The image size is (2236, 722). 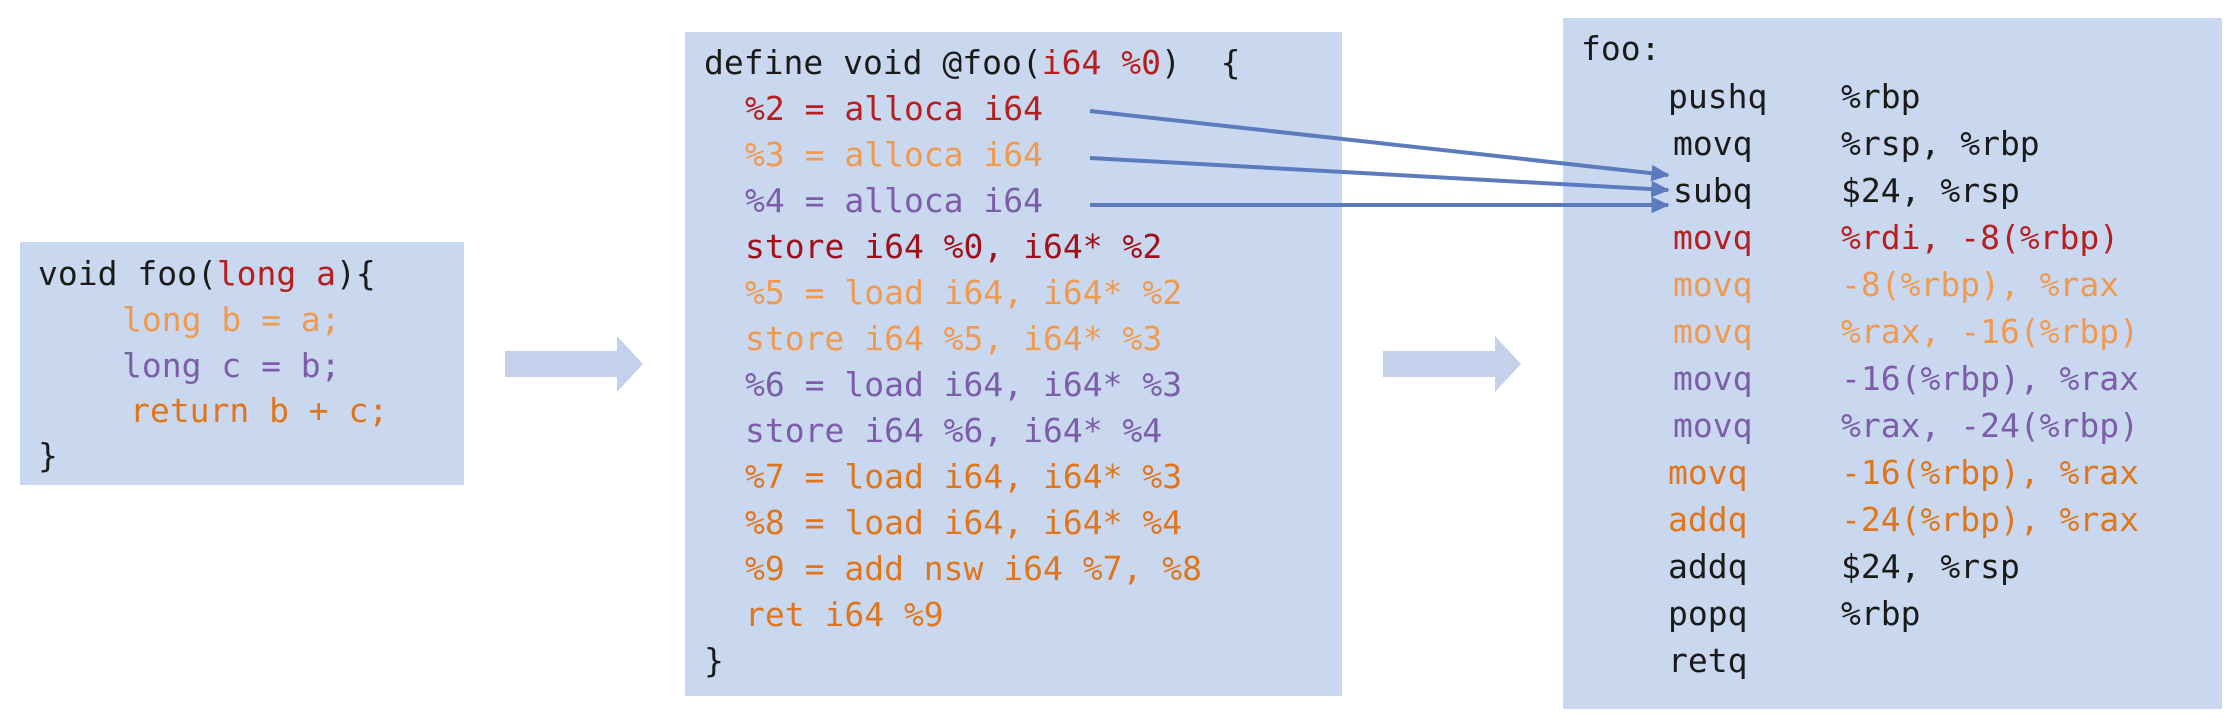 I want to click on flow-arrow-c-to-ir, so click(x=574, y=364).